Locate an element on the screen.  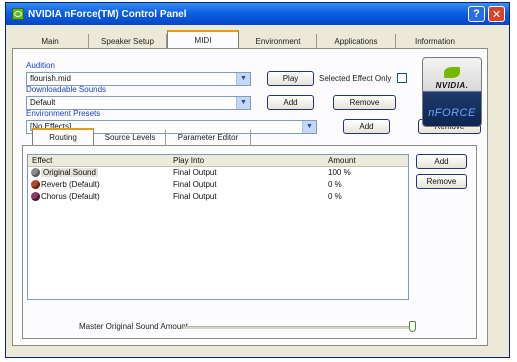
amount-cell: 100 % is located at coordinates (339, 172).